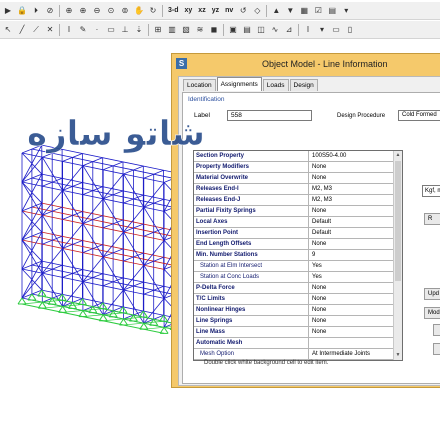  Describe the element at coordinates (294, 299) in the screenshot. I see `property-row: T/C Limits None` at that location.